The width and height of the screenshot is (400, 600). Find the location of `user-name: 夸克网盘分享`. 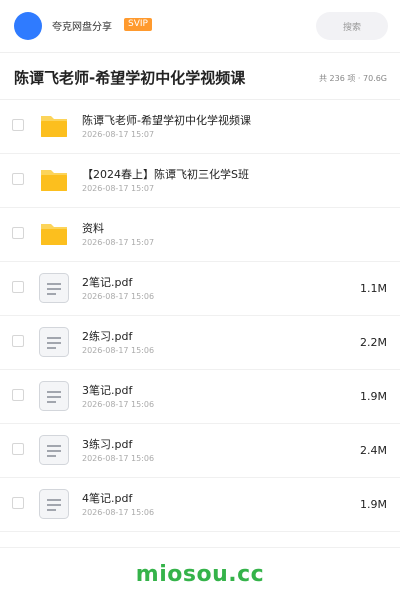

user-name: 夸克网盘分享 is located at coordinates (82, 27).